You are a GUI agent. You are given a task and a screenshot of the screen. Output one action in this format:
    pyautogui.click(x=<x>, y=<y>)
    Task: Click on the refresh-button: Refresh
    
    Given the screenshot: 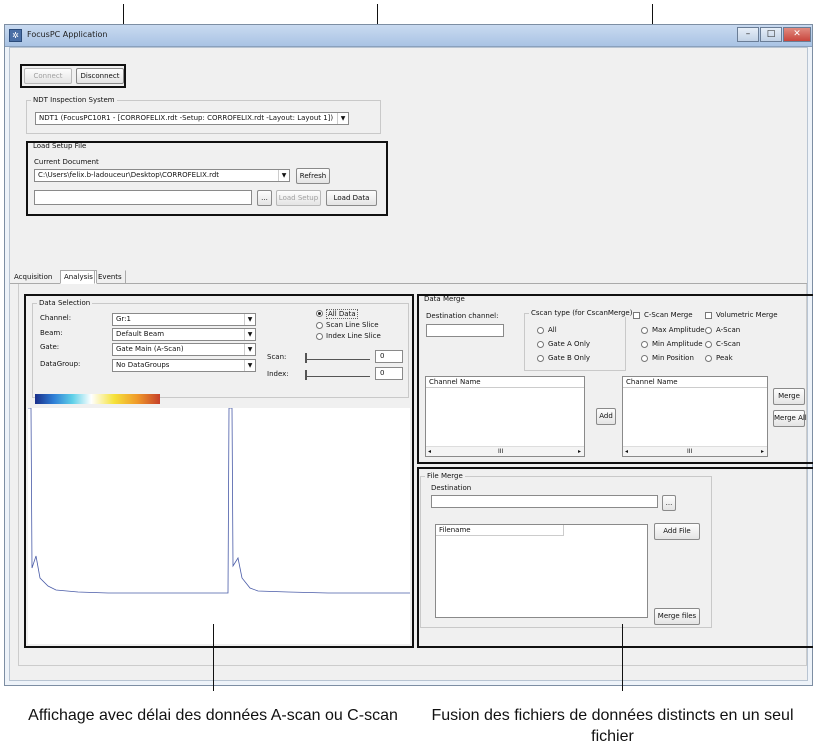 What is the action you would take?
    pyautogui.click(x=313, y=176)
    